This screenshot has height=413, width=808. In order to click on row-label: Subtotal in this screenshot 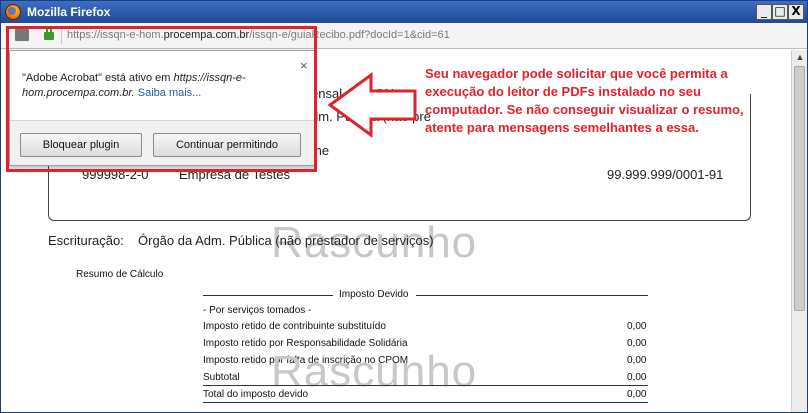, I will do `click(221, 377)`.